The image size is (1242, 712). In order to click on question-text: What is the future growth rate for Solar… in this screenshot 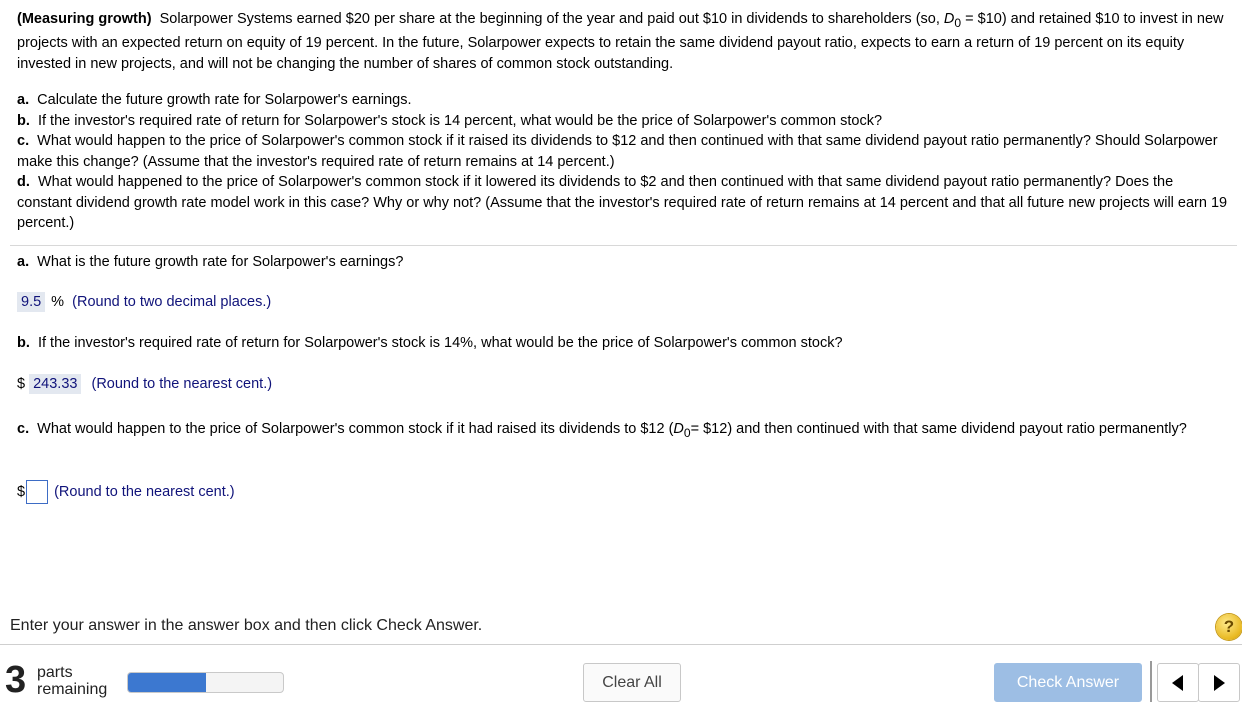, I will do `click(220, 262)`.